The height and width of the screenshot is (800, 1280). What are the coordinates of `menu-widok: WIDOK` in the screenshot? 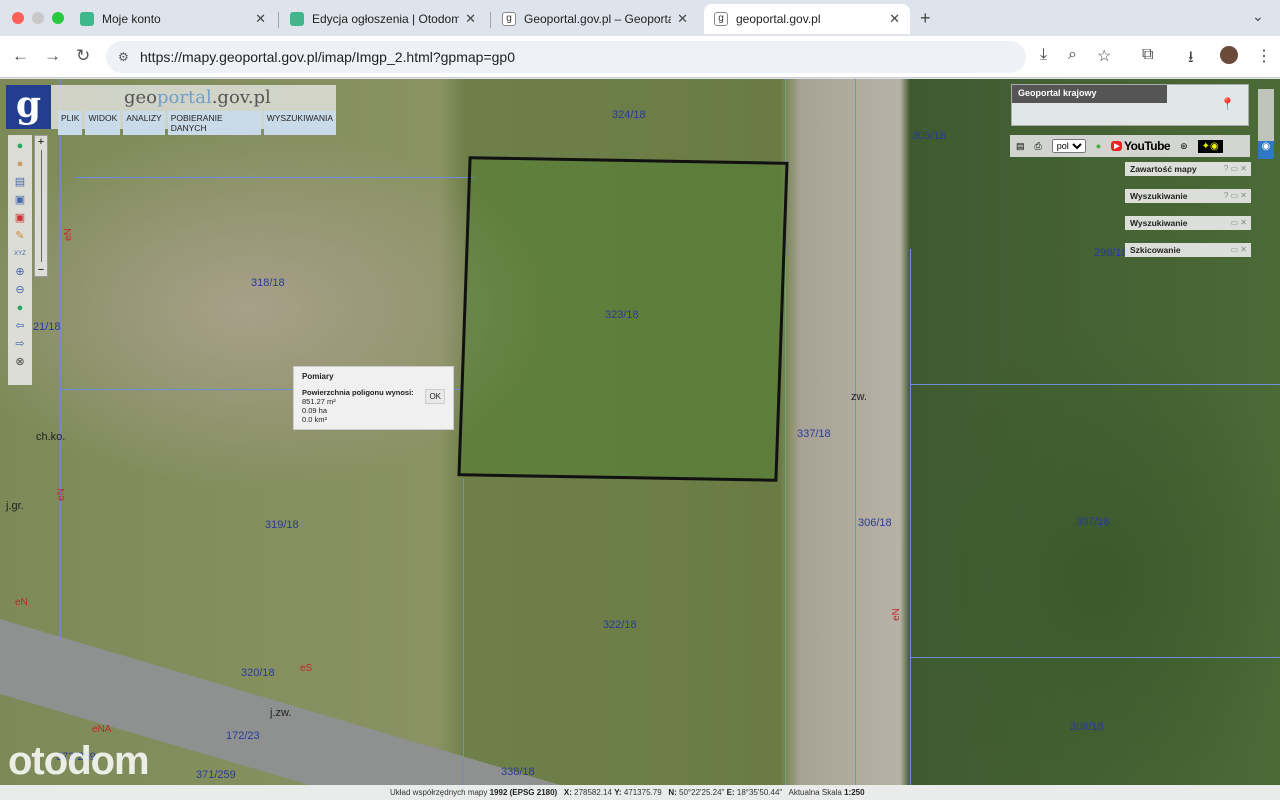 It's located at (103, 123).